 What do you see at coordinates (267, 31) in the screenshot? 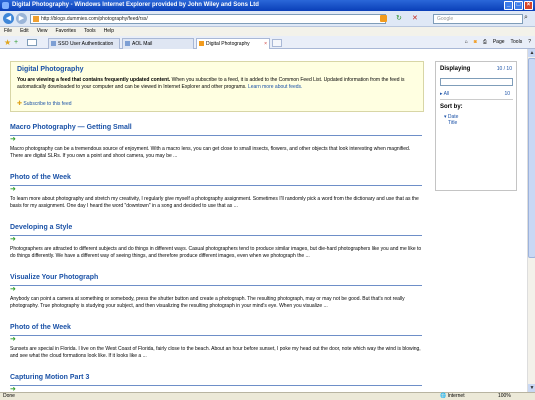
I see `menu-bar: File Edit View Favorites Tools Help` at bounding box center [267, 31].